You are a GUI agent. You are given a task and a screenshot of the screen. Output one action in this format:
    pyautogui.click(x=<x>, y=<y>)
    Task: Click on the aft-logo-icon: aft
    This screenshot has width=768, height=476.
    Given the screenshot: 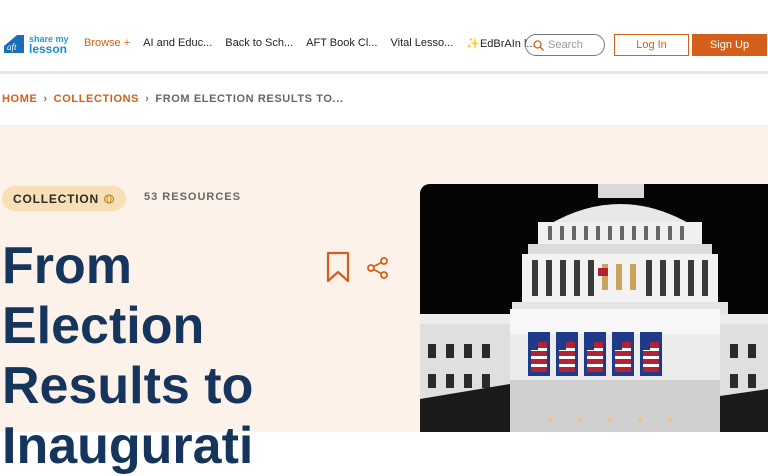 What is the action you would take?
    pyautogui.click(x=14, y=44)
    